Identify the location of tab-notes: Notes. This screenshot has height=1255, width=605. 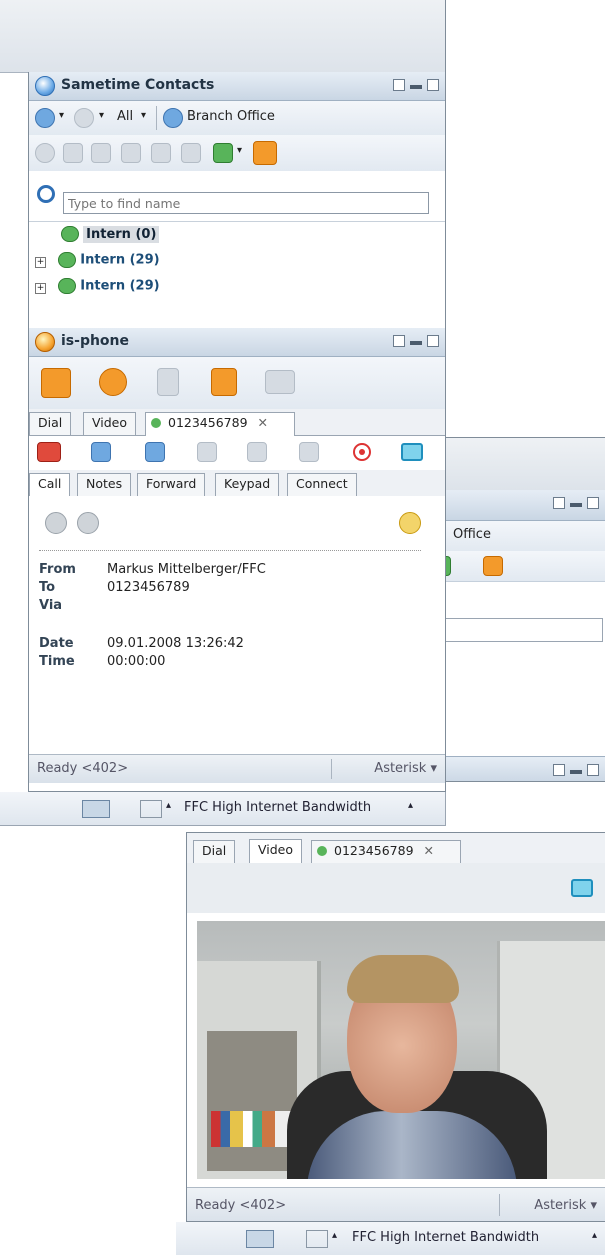
(104, 484).